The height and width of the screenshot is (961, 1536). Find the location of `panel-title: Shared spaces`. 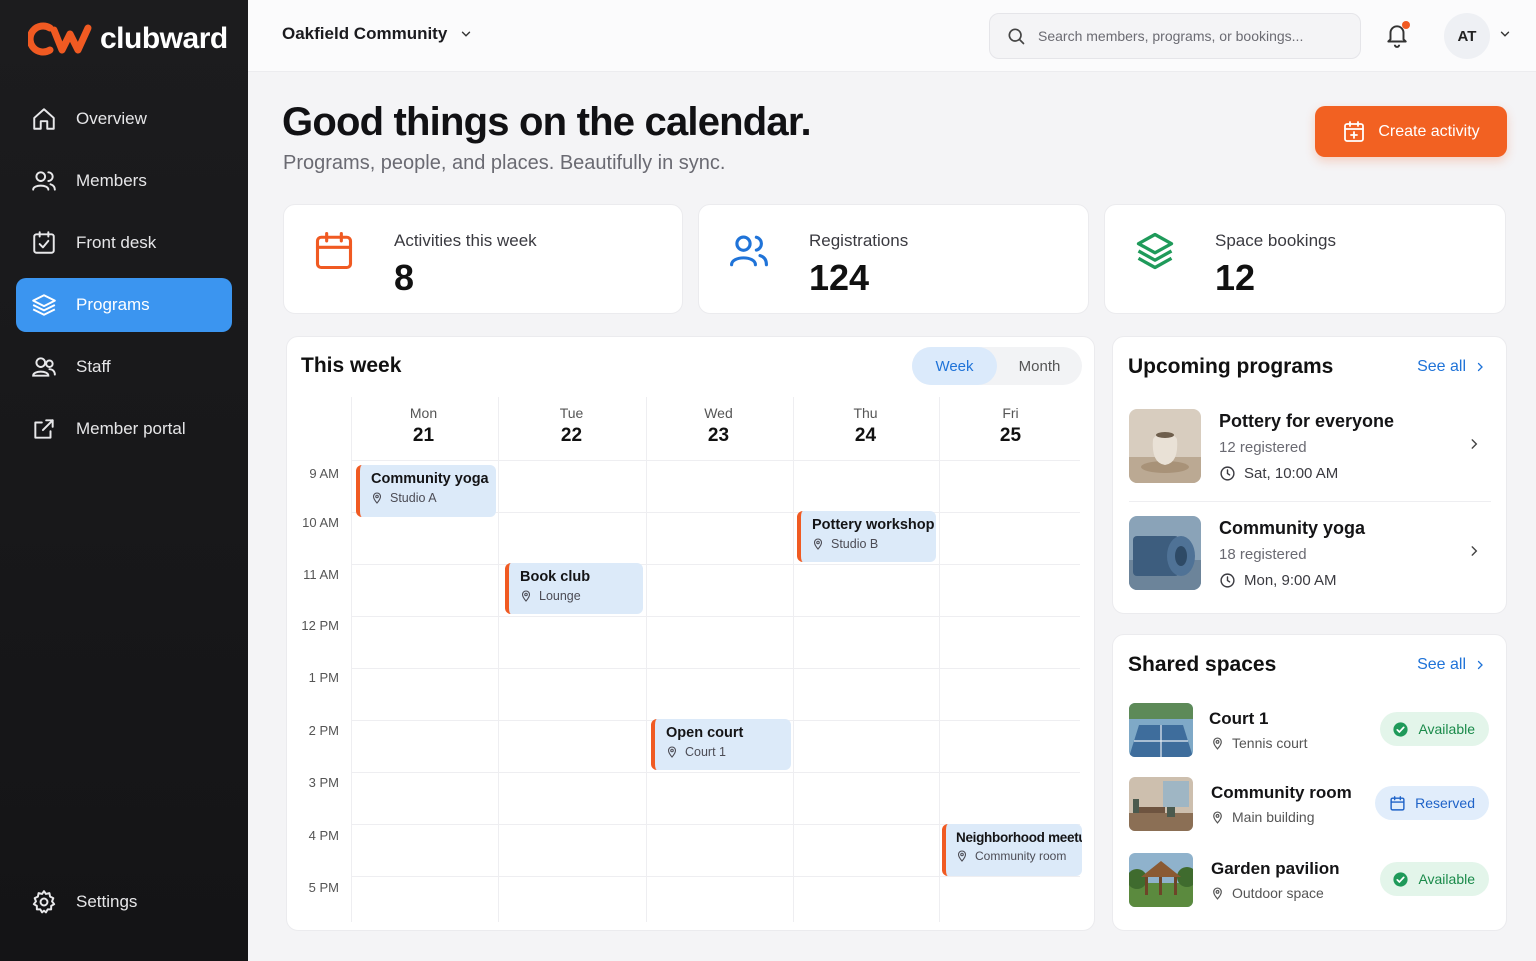

panel-title: Shared spaces is located at coordinates (1202, 664).